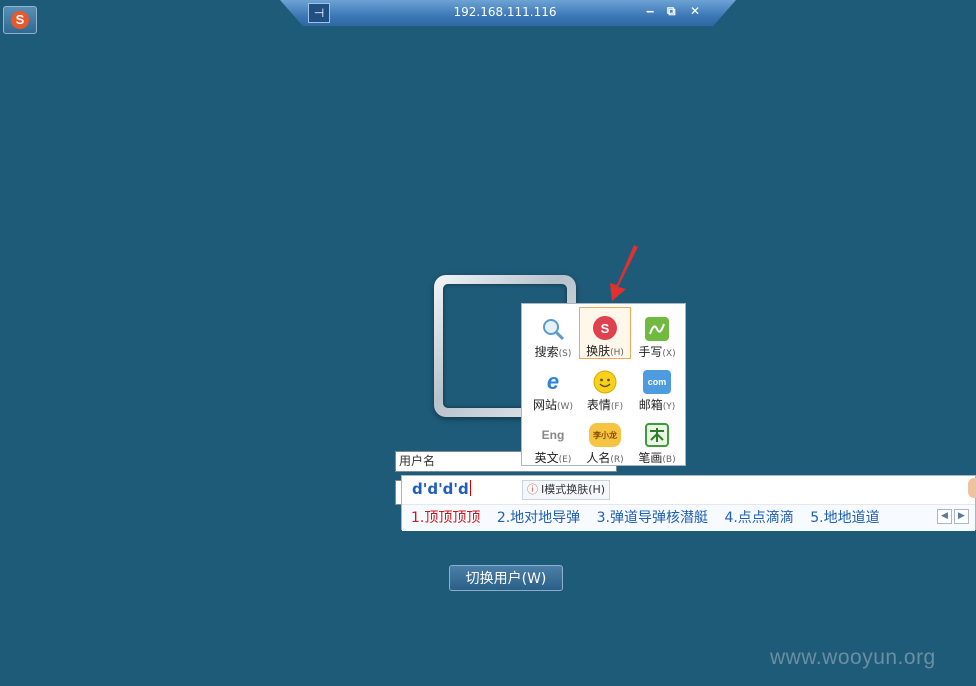  Describe the element at coordinates (605, 328) in the screenshot. I see `skin-icon: S` at that location.